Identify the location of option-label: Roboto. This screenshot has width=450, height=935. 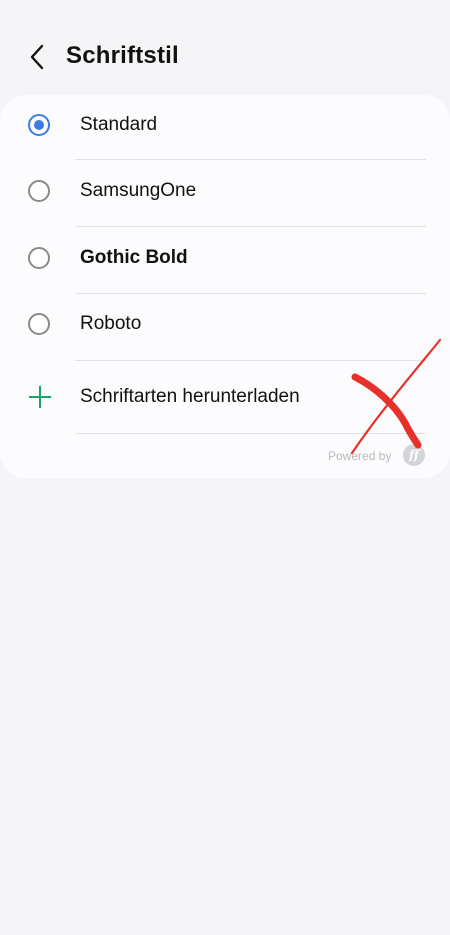
(111, 323).